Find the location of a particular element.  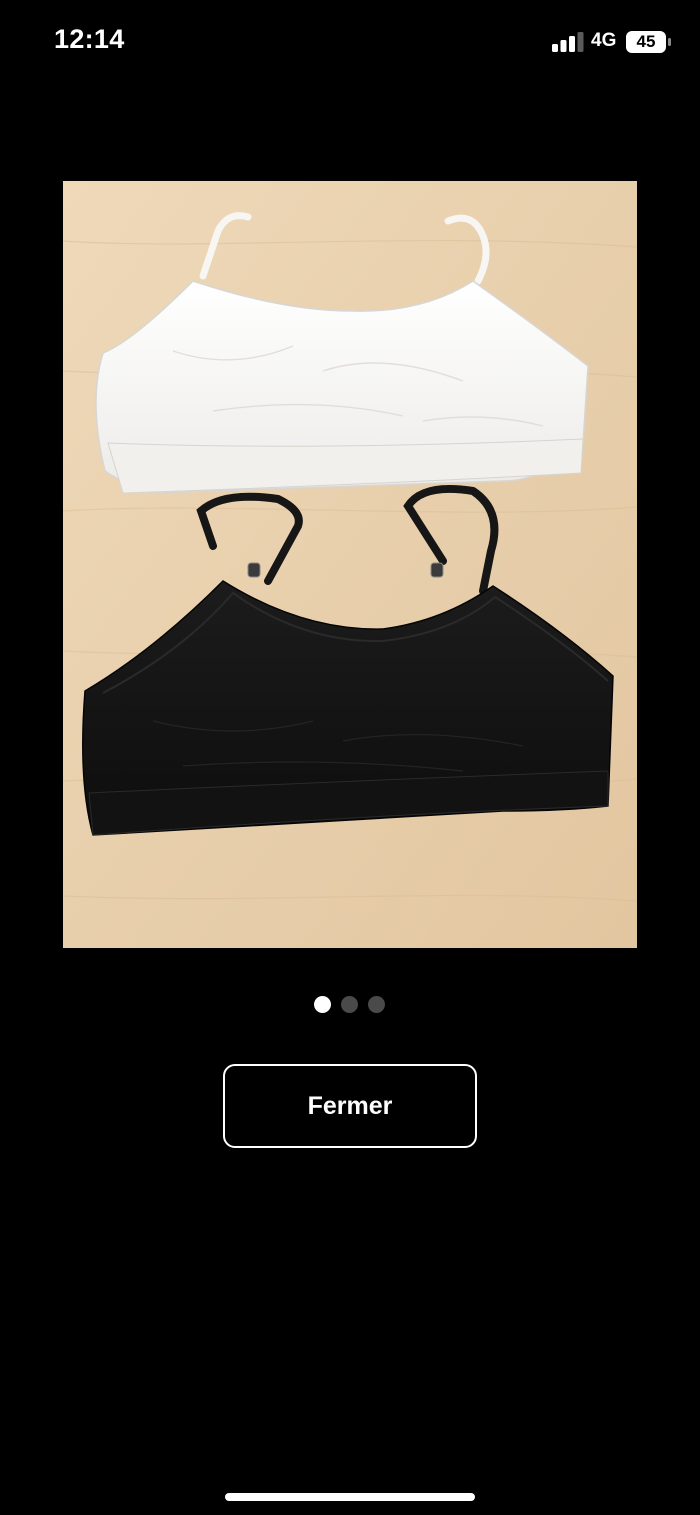

close-button: Fermer is located at coordinates (350, 1106).